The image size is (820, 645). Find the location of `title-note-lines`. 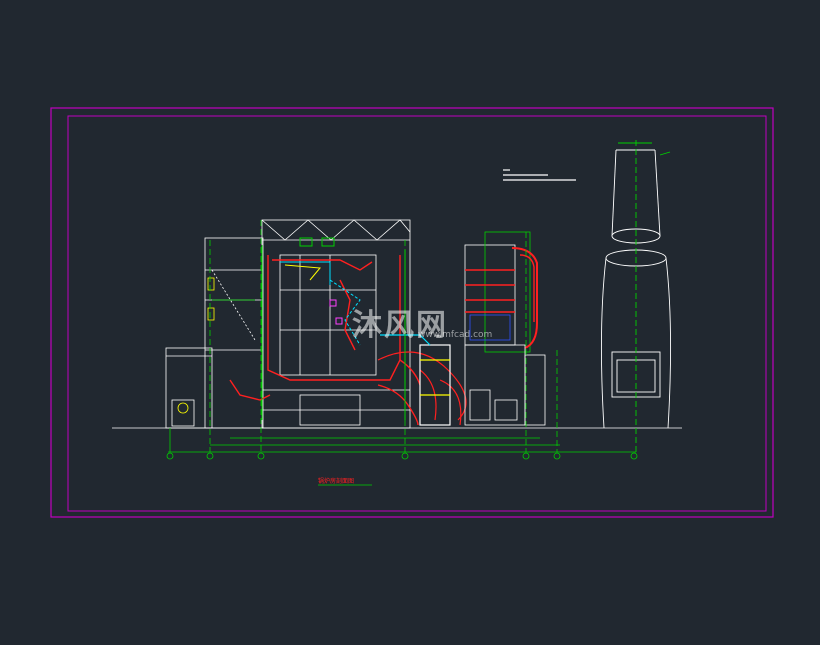

title-note-lines is located at coordinates (539, 175).